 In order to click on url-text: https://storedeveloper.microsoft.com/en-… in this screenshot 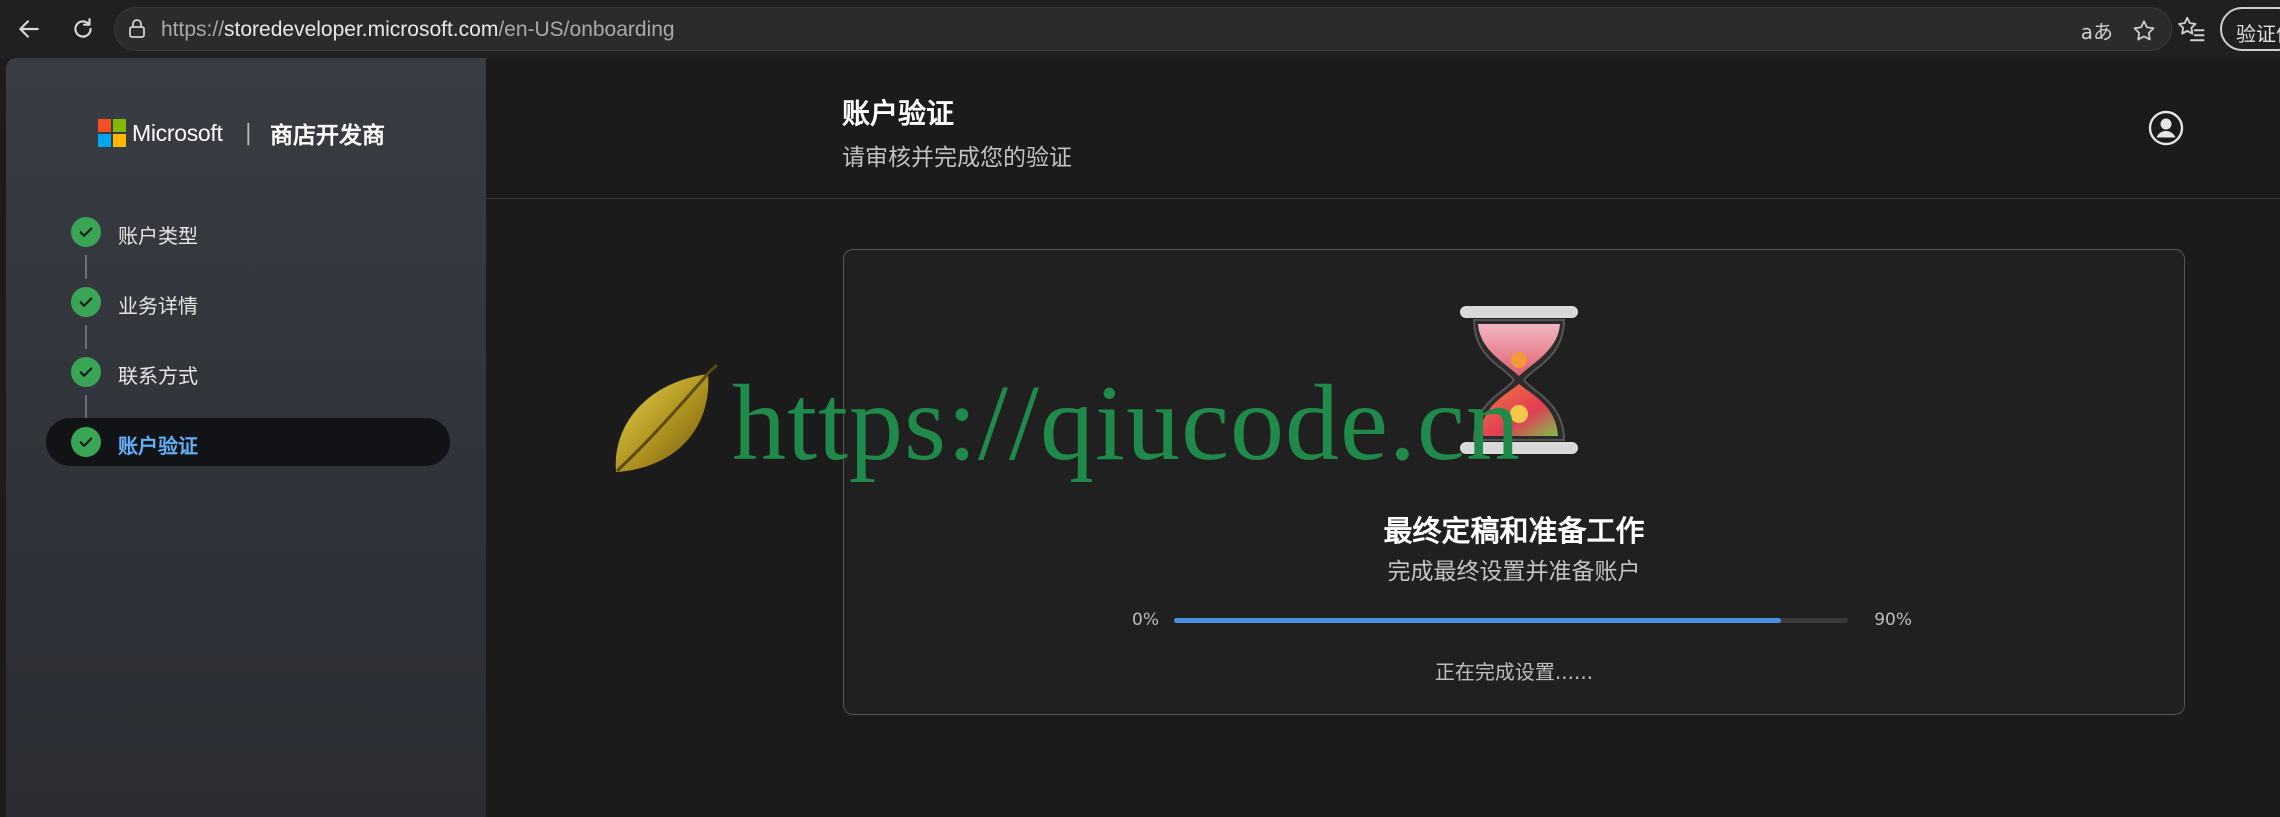, I will do `click(418, 30)`.